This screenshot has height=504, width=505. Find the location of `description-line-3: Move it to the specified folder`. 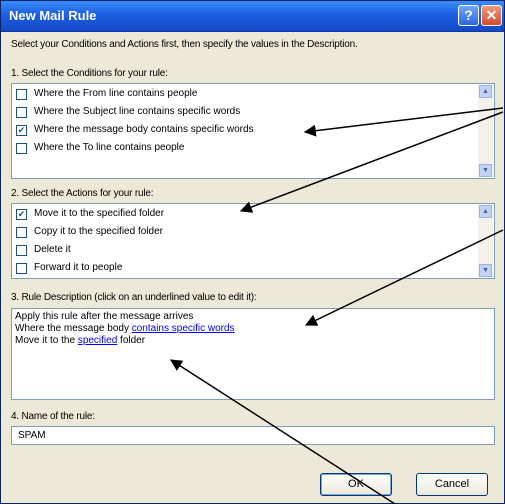

description-line-3: Move it to the specified folder is located at coordinates (80, 340).